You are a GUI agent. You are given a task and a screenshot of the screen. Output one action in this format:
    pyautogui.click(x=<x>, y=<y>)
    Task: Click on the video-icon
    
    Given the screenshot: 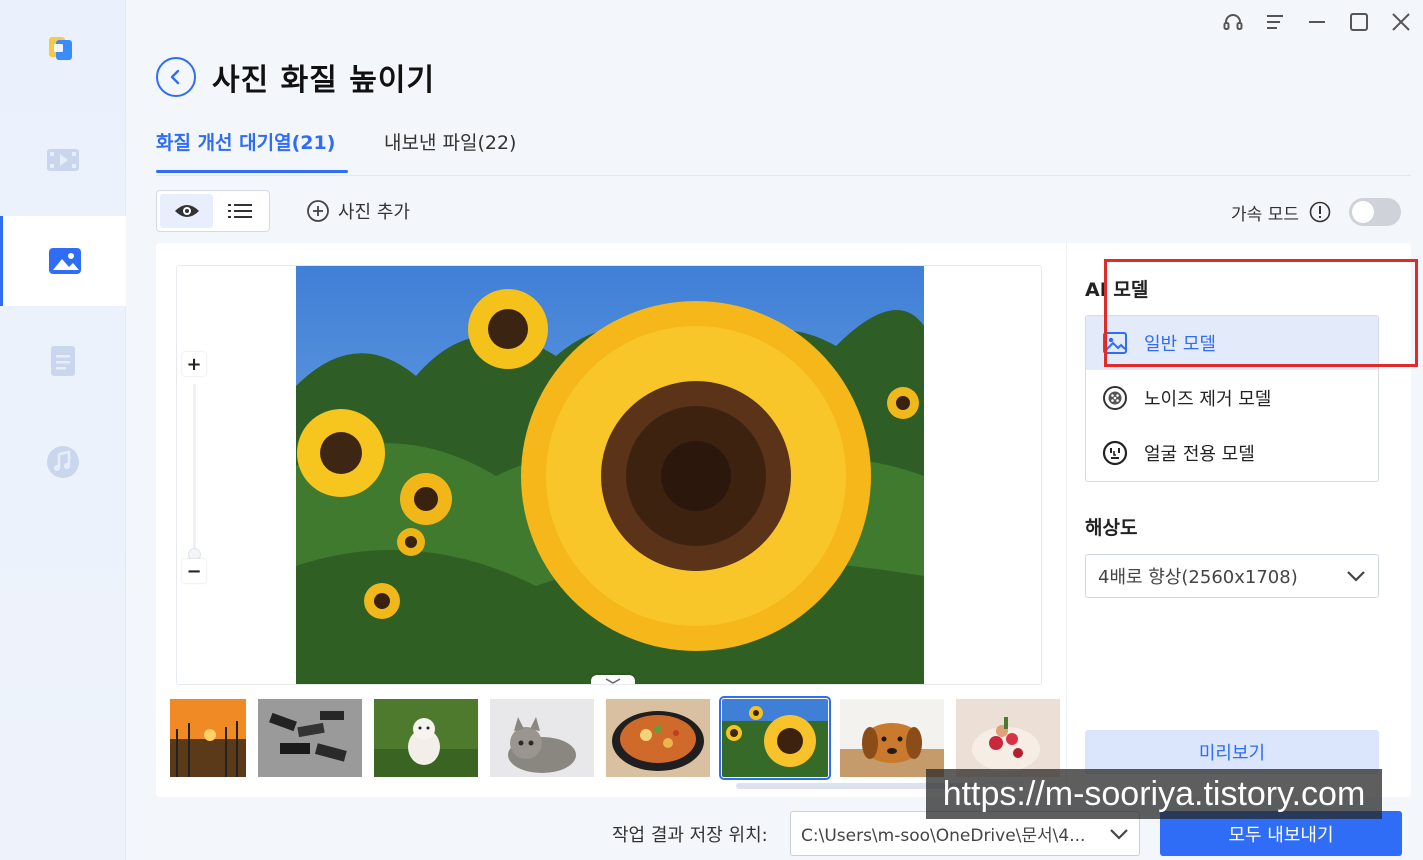 What is the action you would take?
    pyautogui.click(x=63, y=160)
    